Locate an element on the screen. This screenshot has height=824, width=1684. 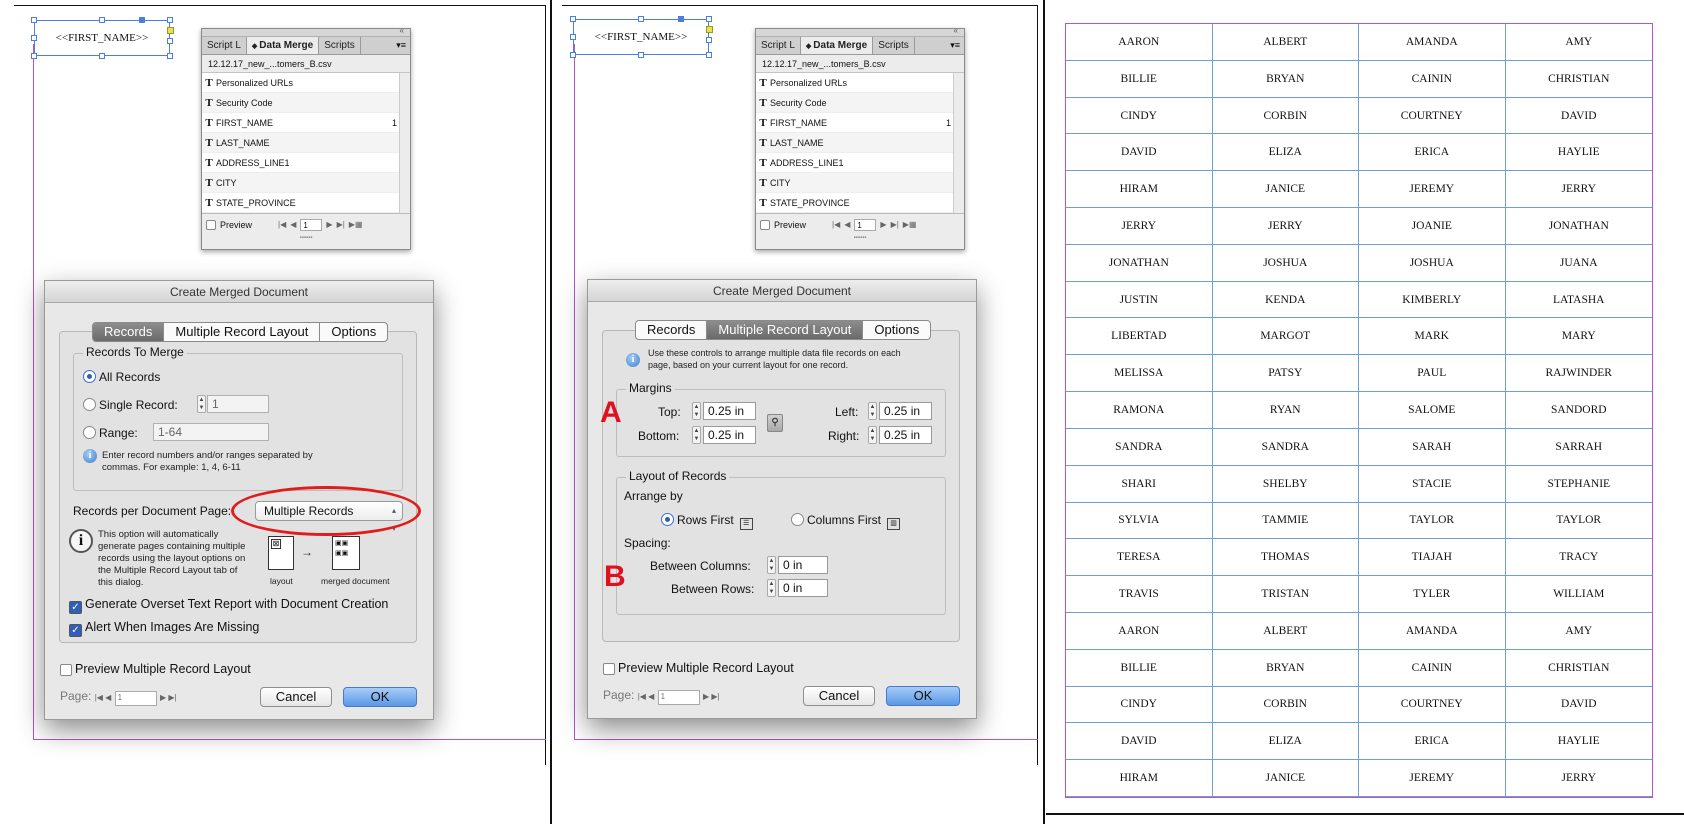
alert-images-option: ✓ Alert When Images Are Missing is located at coordinates (164, 628).